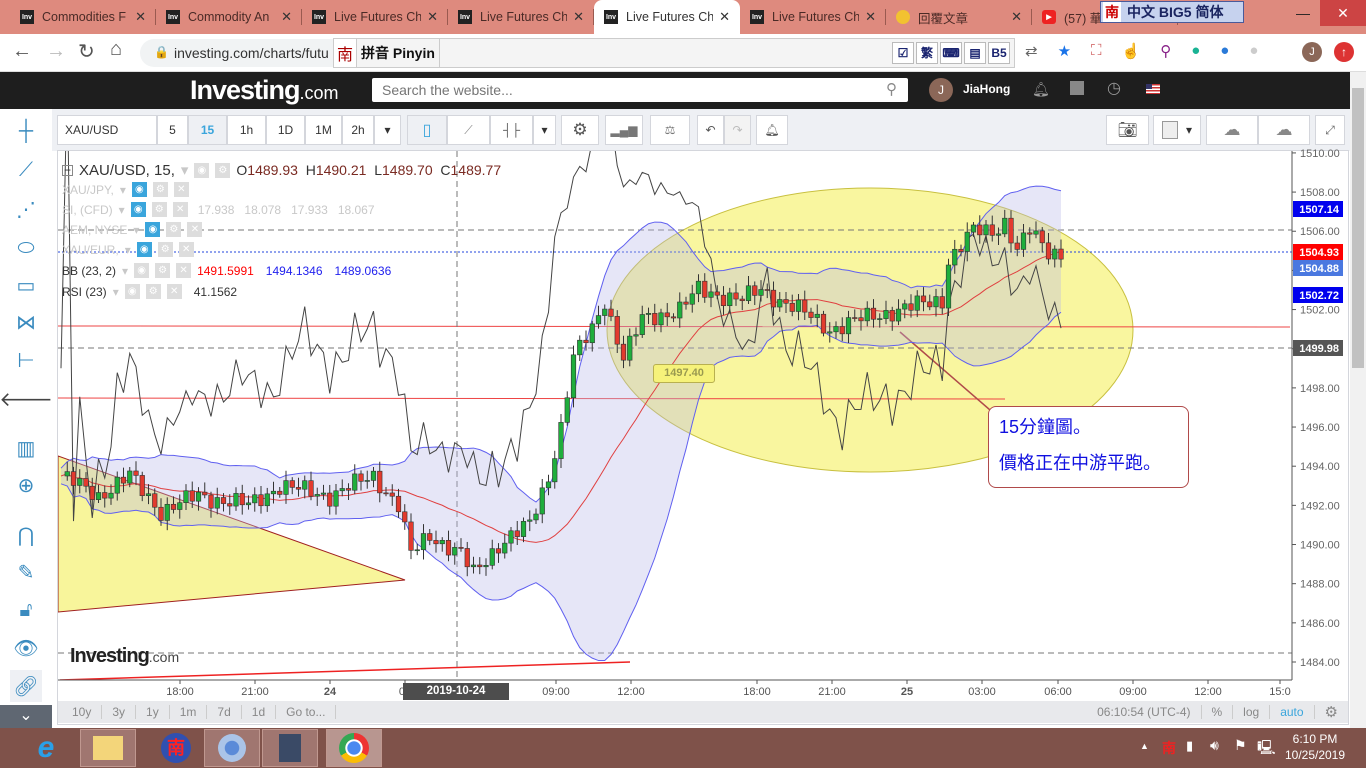 This screenshot has width=1366, height=768. I want to click on show-hidden-icons: ▲, so click(1144, 746).